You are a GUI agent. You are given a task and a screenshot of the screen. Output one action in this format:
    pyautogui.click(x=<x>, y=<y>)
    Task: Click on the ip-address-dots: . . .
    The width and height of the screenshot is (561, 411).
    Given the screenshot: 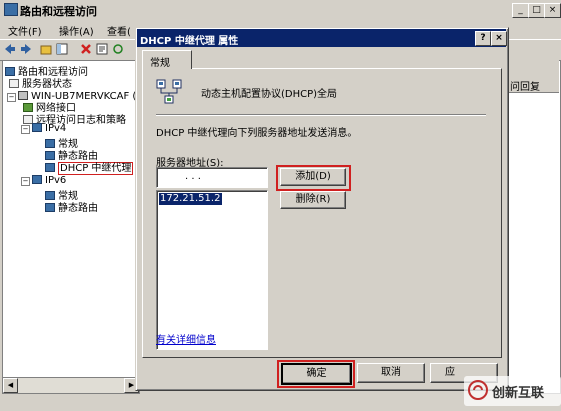 What is the action you would take?
    pyautogui.click(x=193, y=176)
    